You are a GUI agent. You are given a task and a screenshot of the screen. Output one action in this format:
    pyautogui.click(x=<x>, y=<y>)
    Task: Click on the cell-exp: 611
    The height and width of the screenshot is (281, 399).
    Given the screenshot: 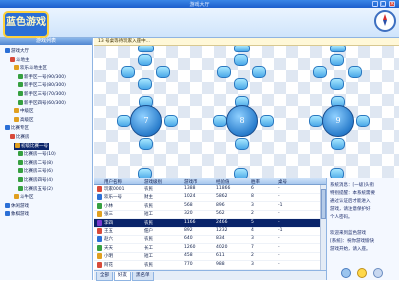 What is the action you would take?
    pyautogui.click(x=220, y=256)
    